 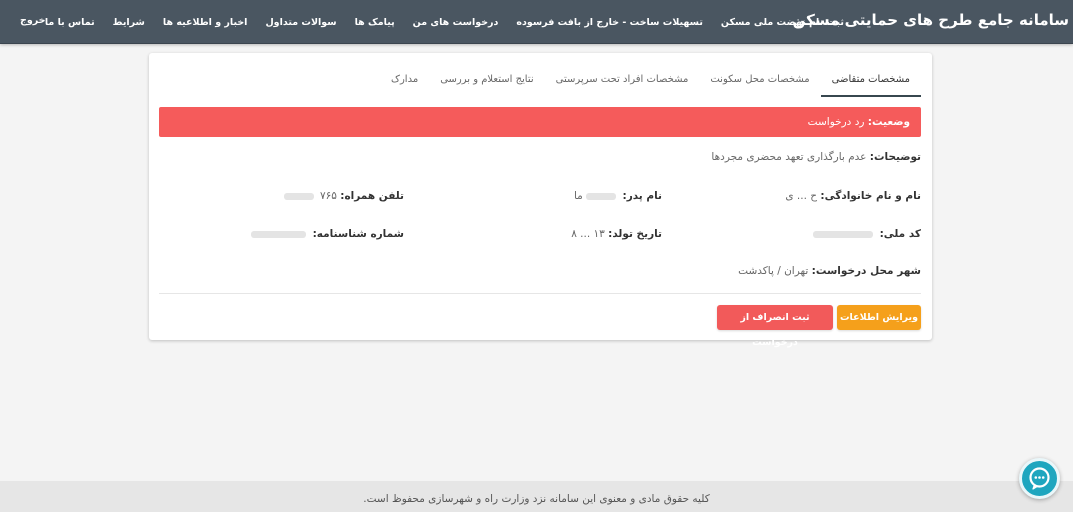 What do you see at coordinates (773, 271) in the screenshot?
I see `city-value: تهران / پاکدشت` at bounding box center [773, 271].